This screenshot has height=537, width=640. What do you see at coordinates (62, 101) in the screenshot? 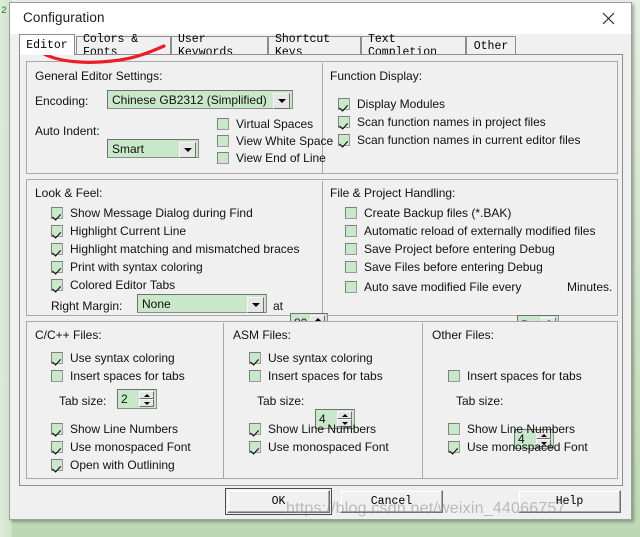
I see `encoding-label: Encoding:` at bounding box center [62, 101].